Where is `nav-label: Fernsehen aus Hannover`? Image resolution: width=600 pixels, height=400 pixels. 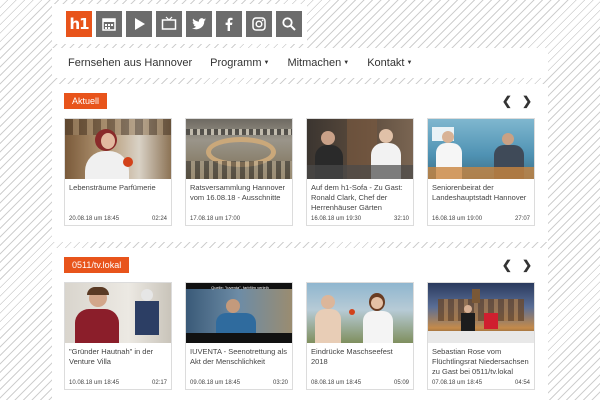
nav-label: Fernsehen aus Hannover is located at coordinates (130, 63).